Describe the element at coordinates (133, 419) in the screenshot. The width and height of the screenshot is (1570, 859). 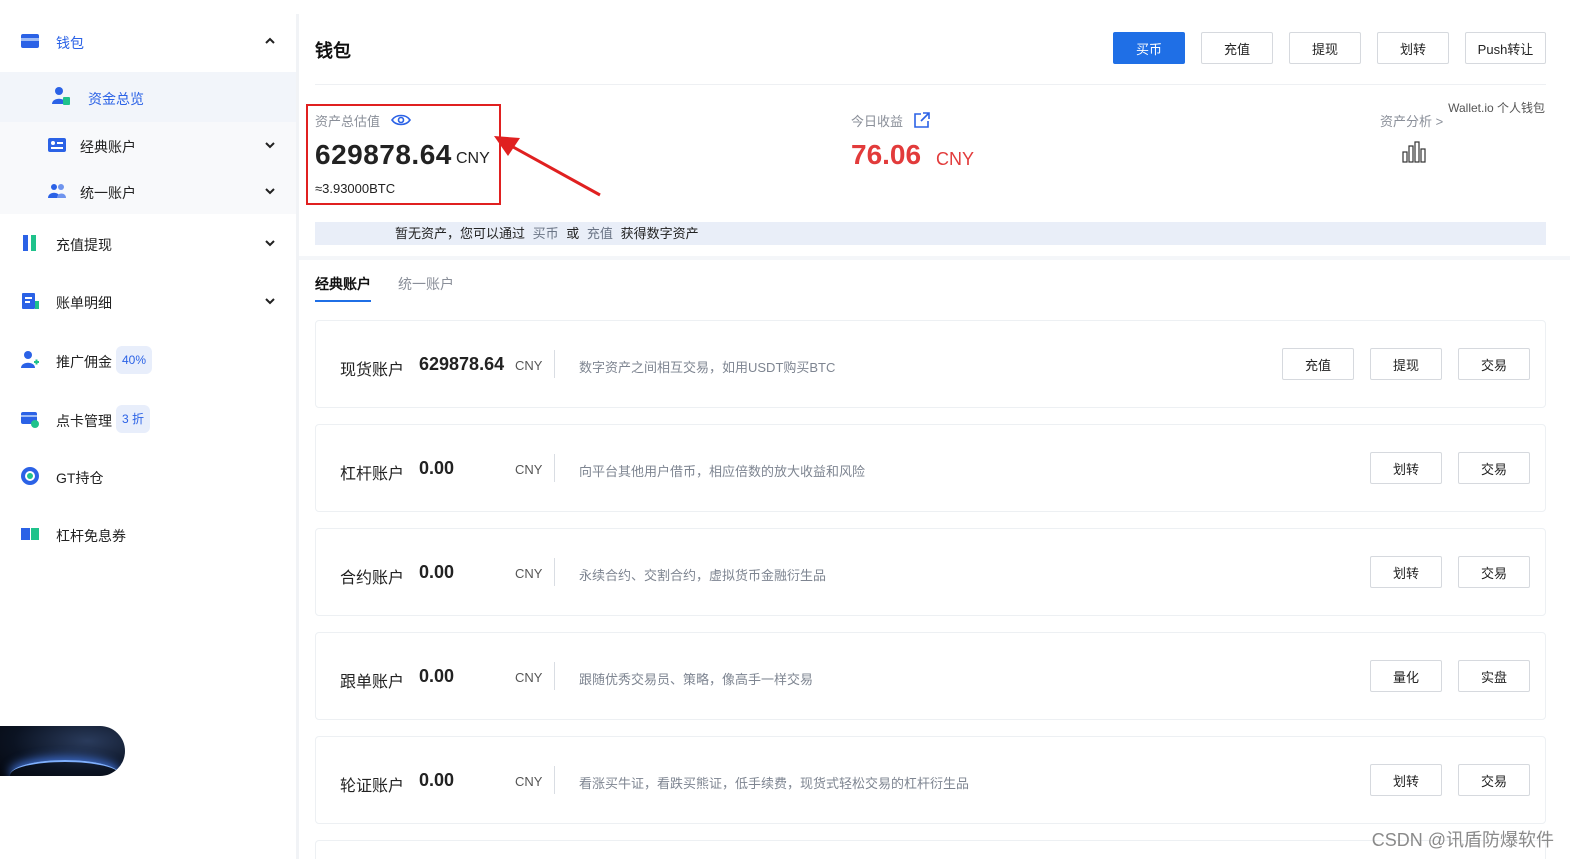
I see `discount-badge: 3 折` at that location.